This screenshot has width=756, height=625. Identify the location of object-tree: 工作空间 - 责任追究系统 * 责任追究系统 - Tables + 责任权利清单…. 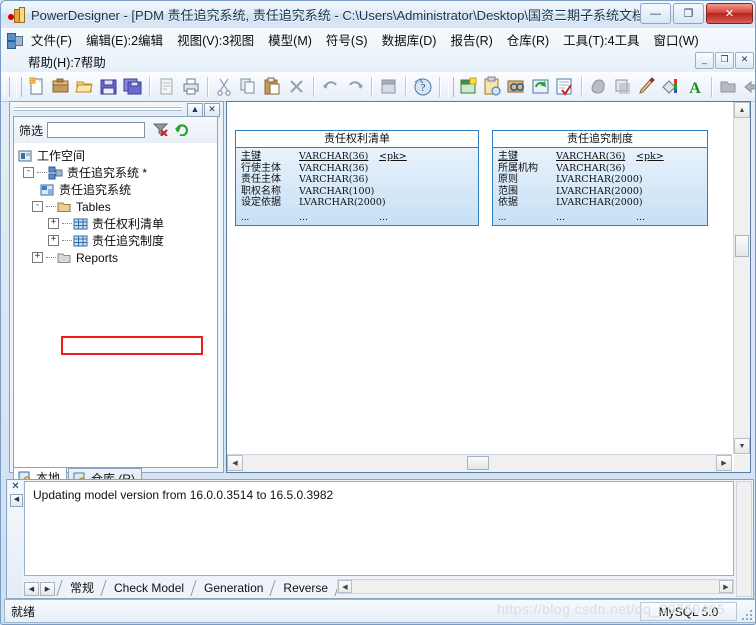
(115, 304).